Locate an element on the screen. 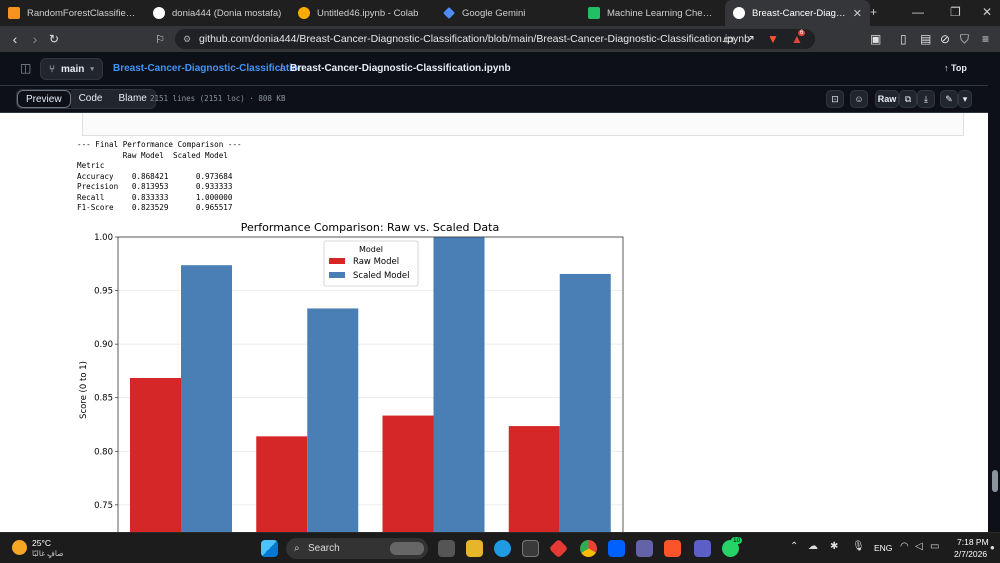  cast-icon: ▭ is located at coordinates (728, 39).